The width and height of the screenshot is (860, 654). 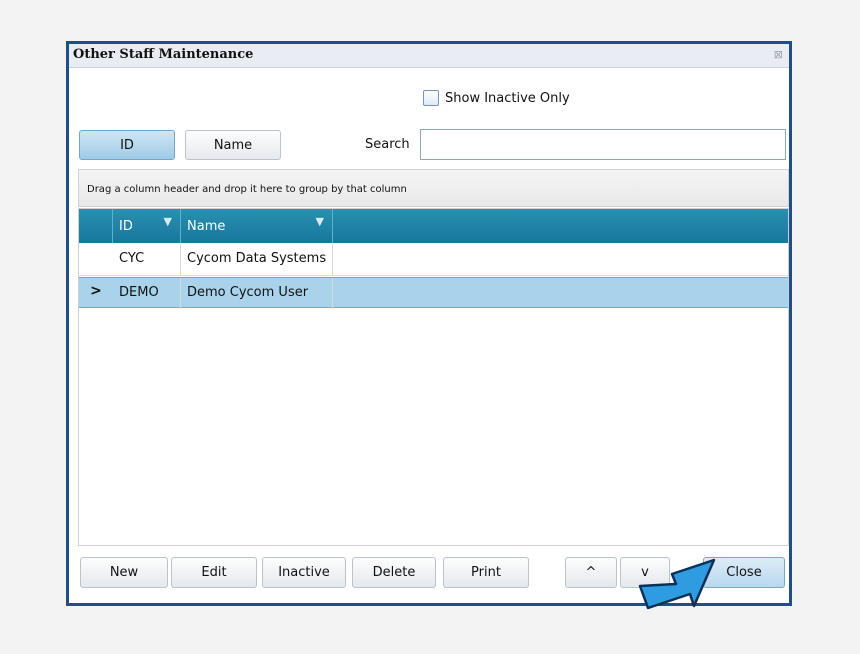 I want to click on move-up-button: ^, so click(x=591, y=572).